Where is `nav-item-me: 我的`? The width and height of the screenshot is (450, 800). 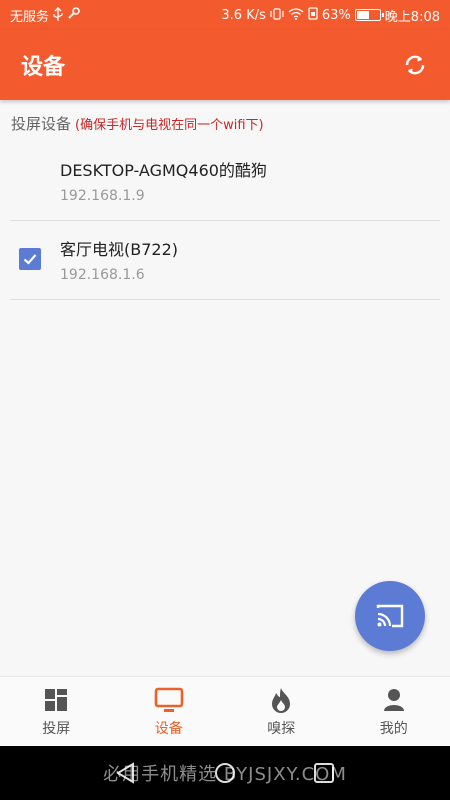 nav-item-me: 我的 is located at coordinates (394, 712).